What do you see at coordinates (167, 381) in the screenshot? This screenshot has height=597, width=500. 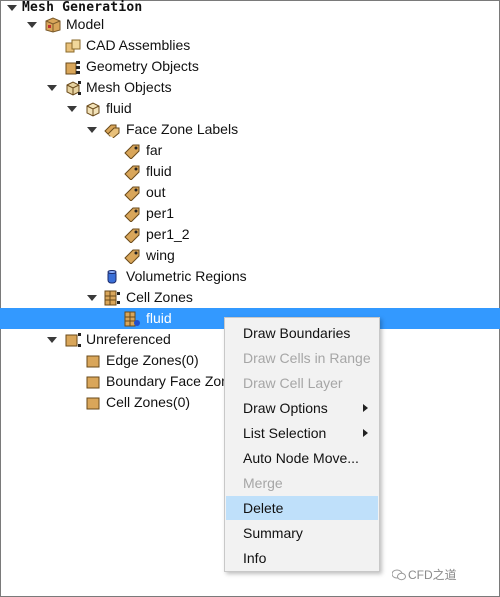 I see `tree-label: Boundary Face Zon` at bounding box center [167, 381].